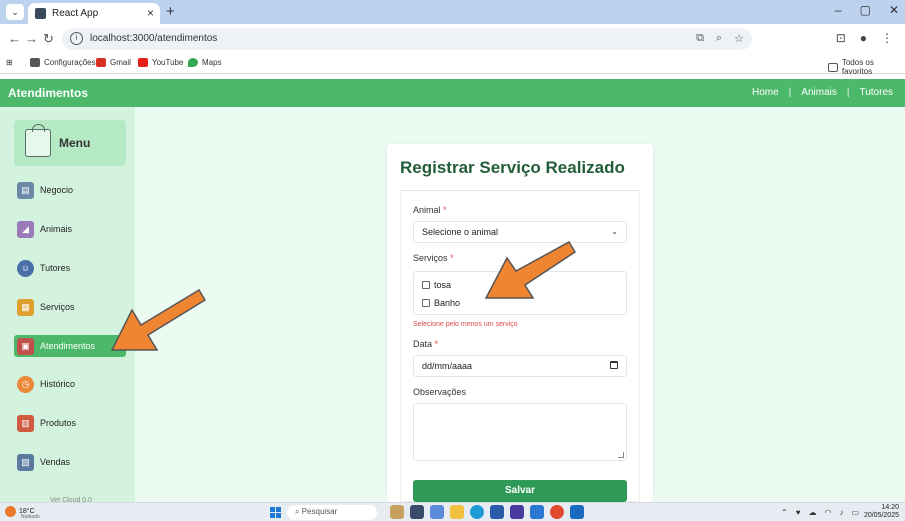  Describe the element at coordinates (577, 512) in the screenshot. I see `taskbar-app-icon` at that location.